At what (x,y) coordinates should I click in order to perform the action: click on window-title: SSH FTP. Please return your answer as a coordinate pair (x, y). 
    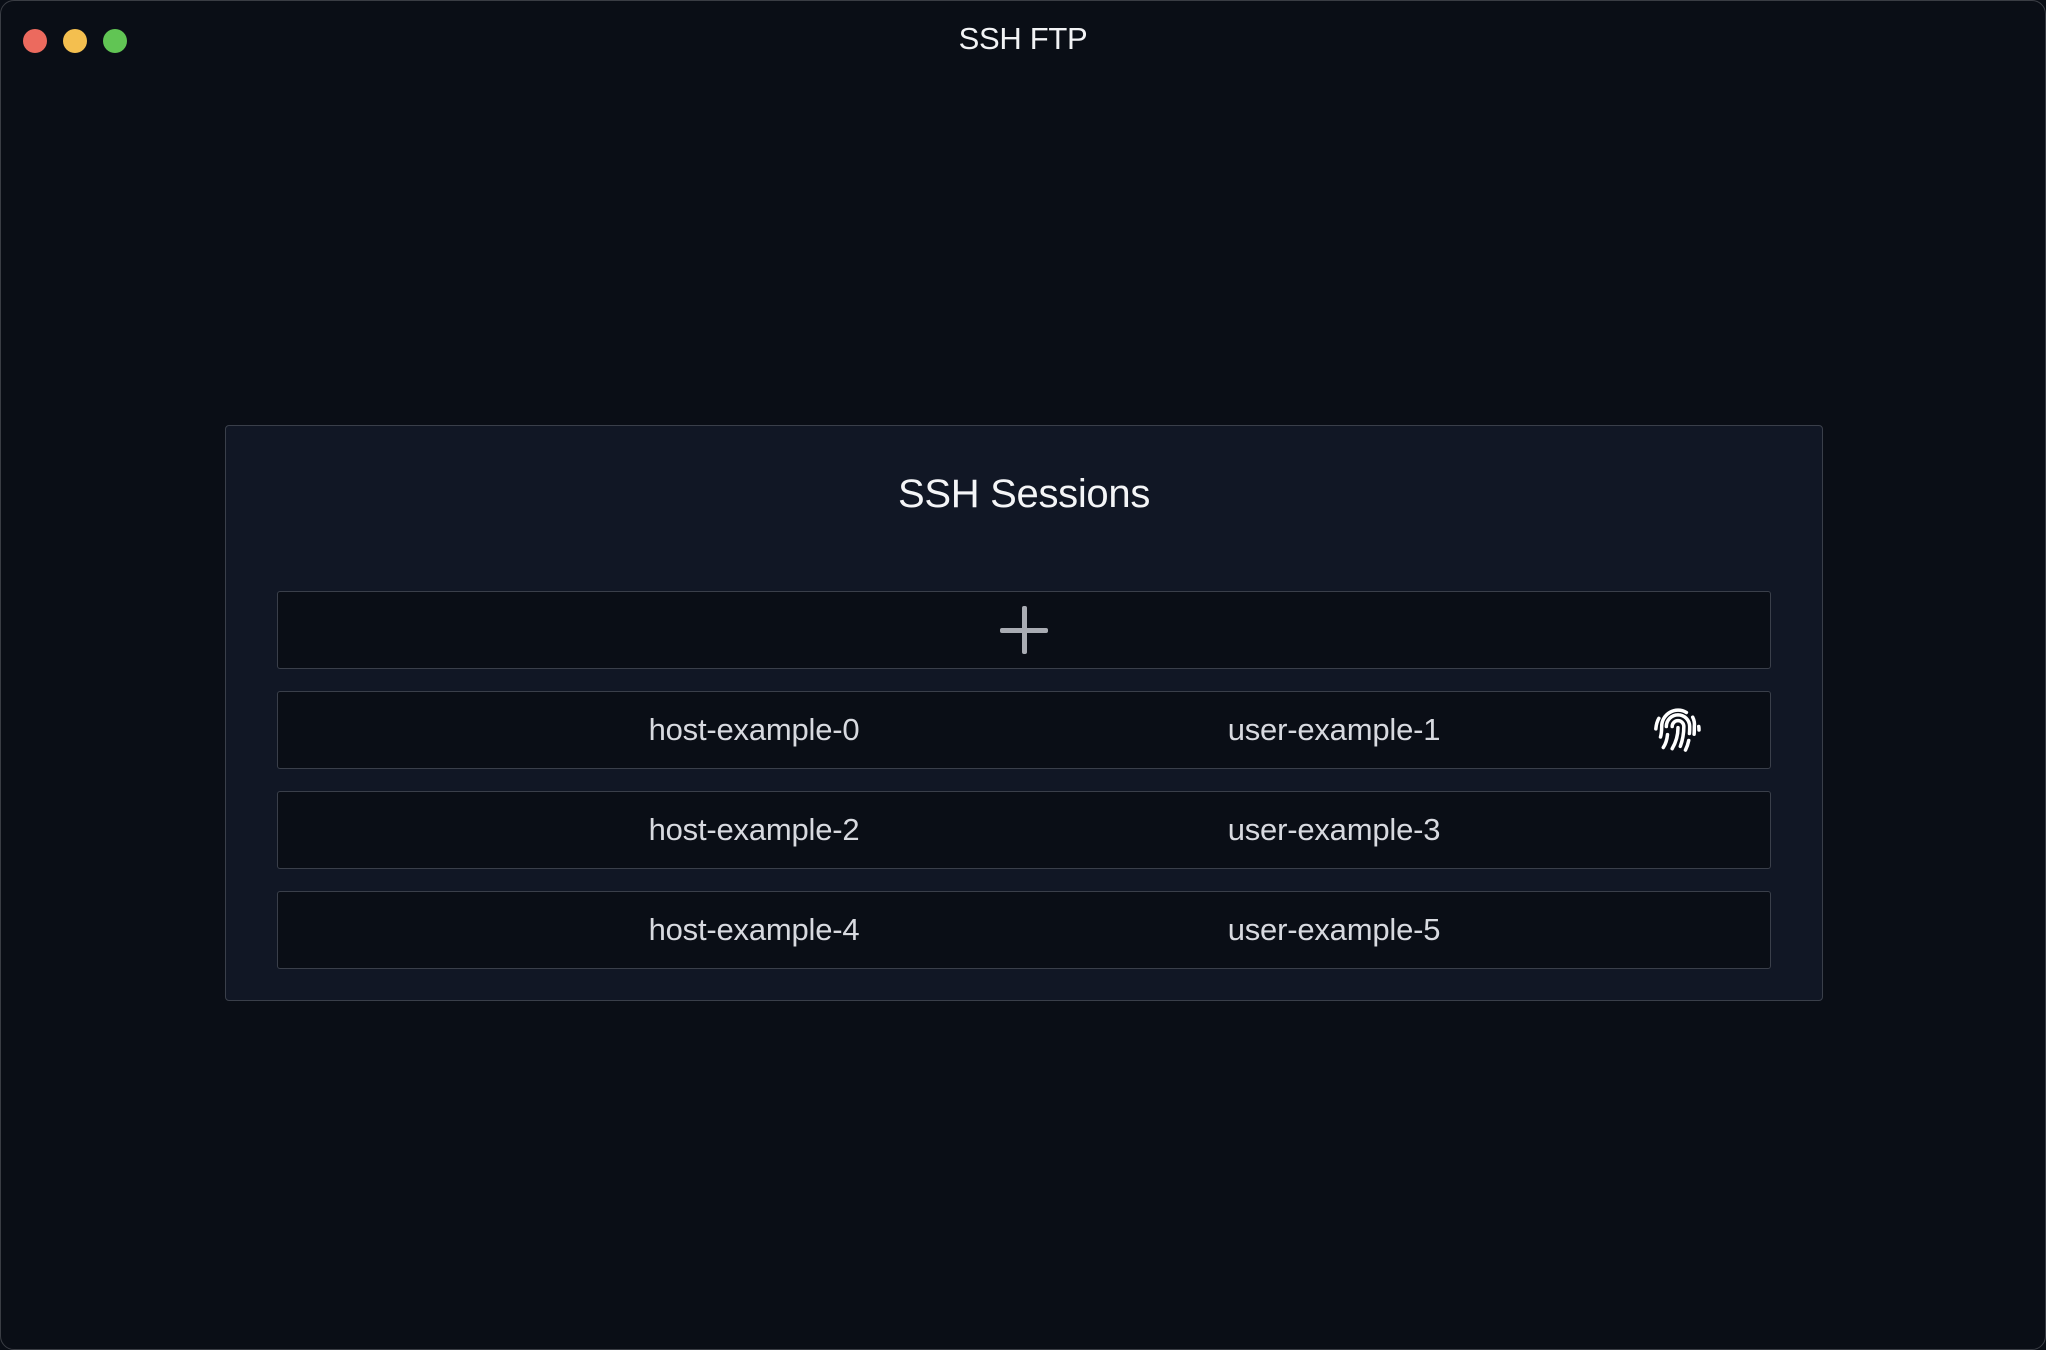
    Looking at the image, I should click on (1023, 38).